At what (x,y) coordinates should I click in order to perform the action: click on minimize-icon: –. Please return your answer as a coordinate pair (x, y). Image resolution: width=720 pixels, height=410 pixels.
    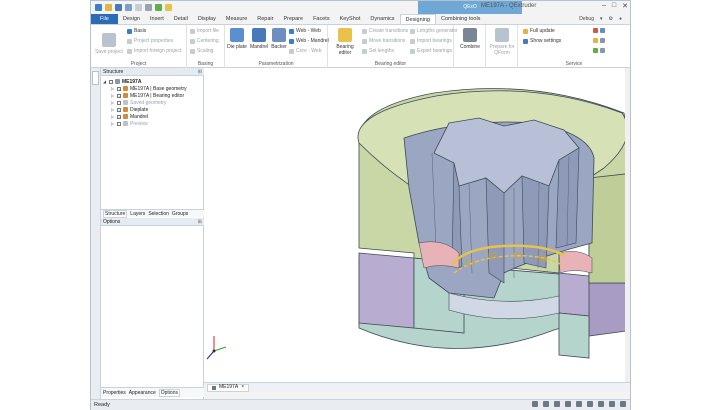
    Looking at the image, I should click on (604, 6).